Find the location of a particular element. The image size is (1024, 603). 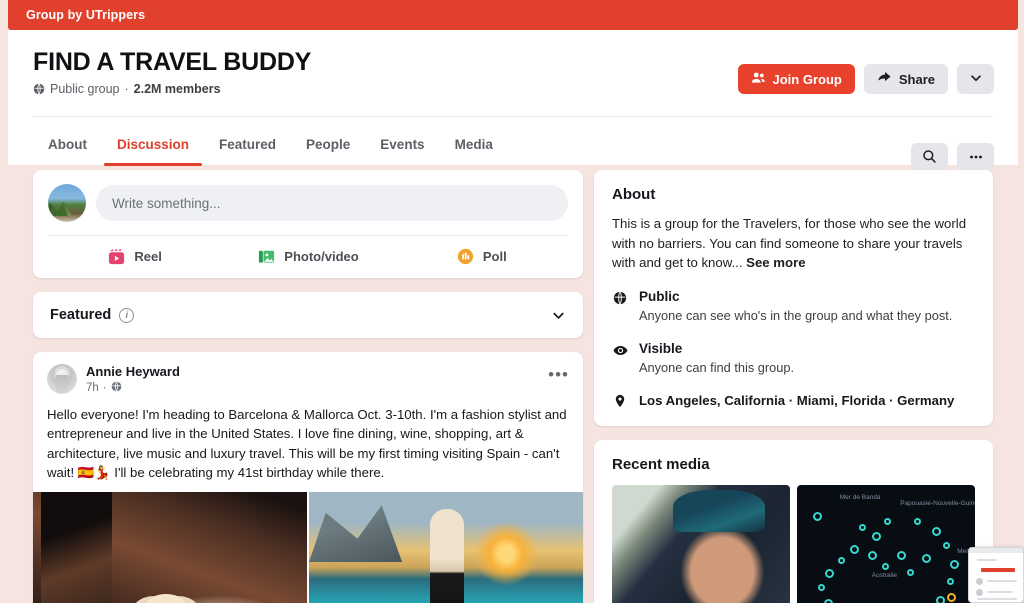

search-icon is located at coordinates (929, 158).